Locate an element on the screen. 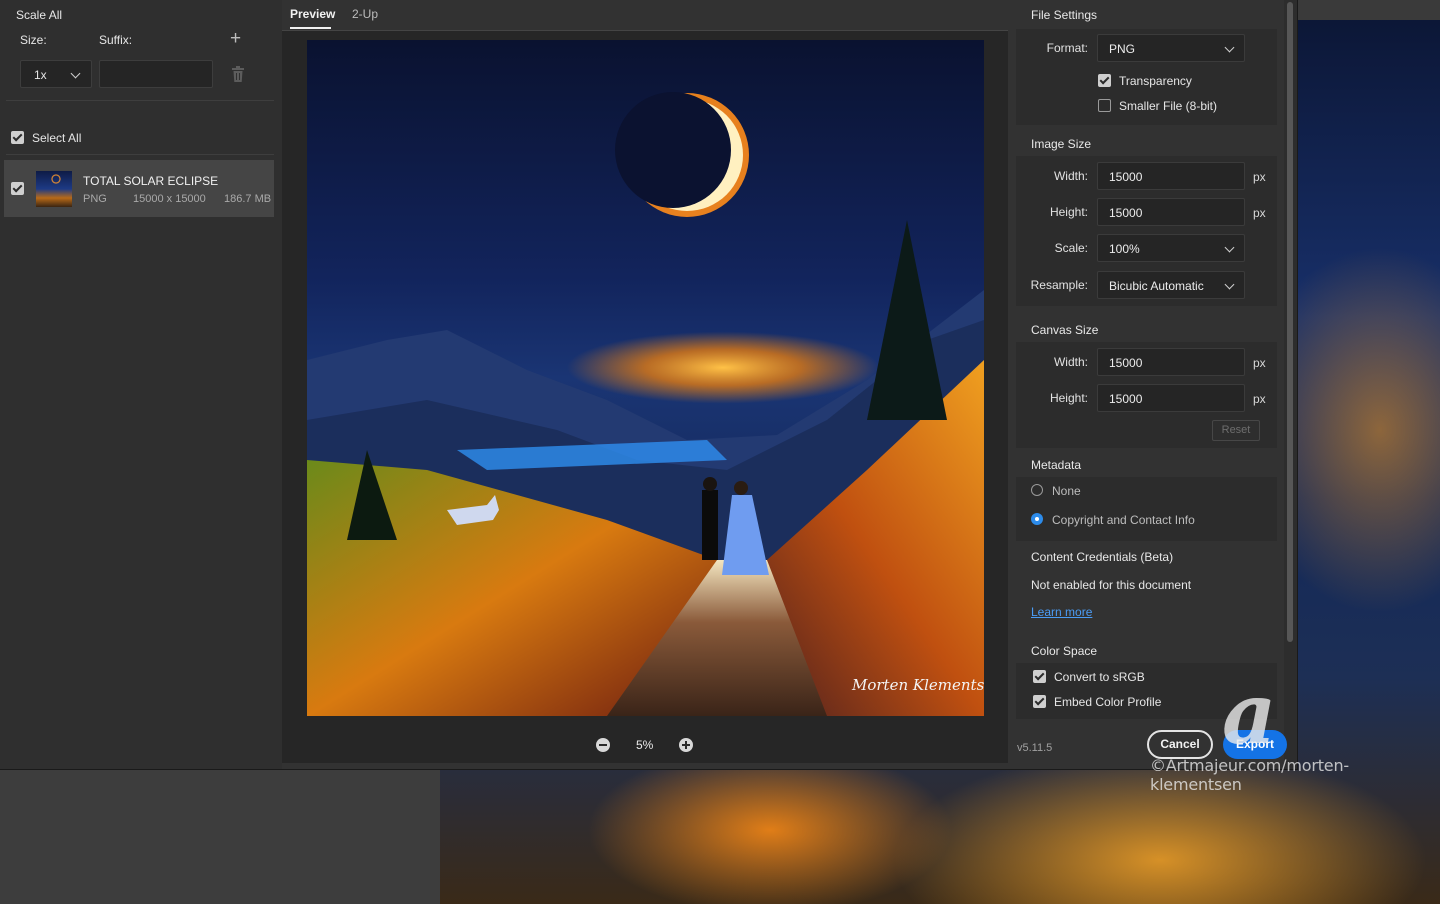  select-all-checkbox is located at coordinates (17, 137).